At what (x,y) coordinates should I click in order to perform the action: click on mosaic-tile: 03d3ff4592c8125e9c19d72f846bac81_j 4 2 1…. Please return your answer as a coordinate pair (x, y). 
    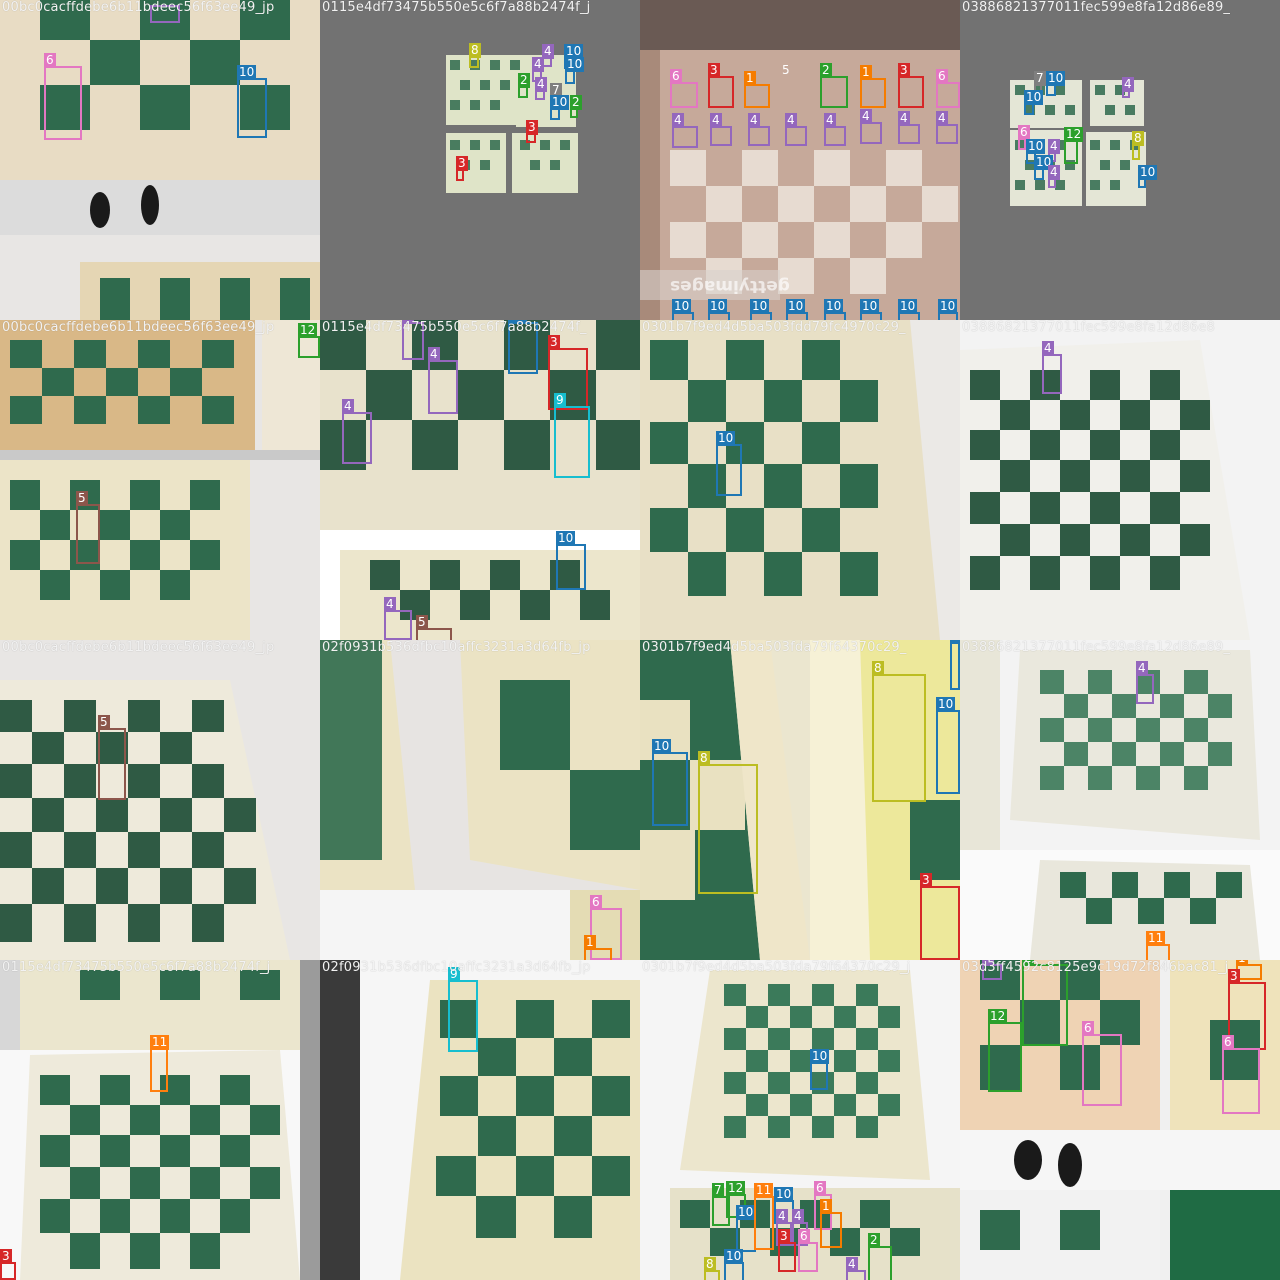
    Looking at the image, I should click on (1120, 1120).